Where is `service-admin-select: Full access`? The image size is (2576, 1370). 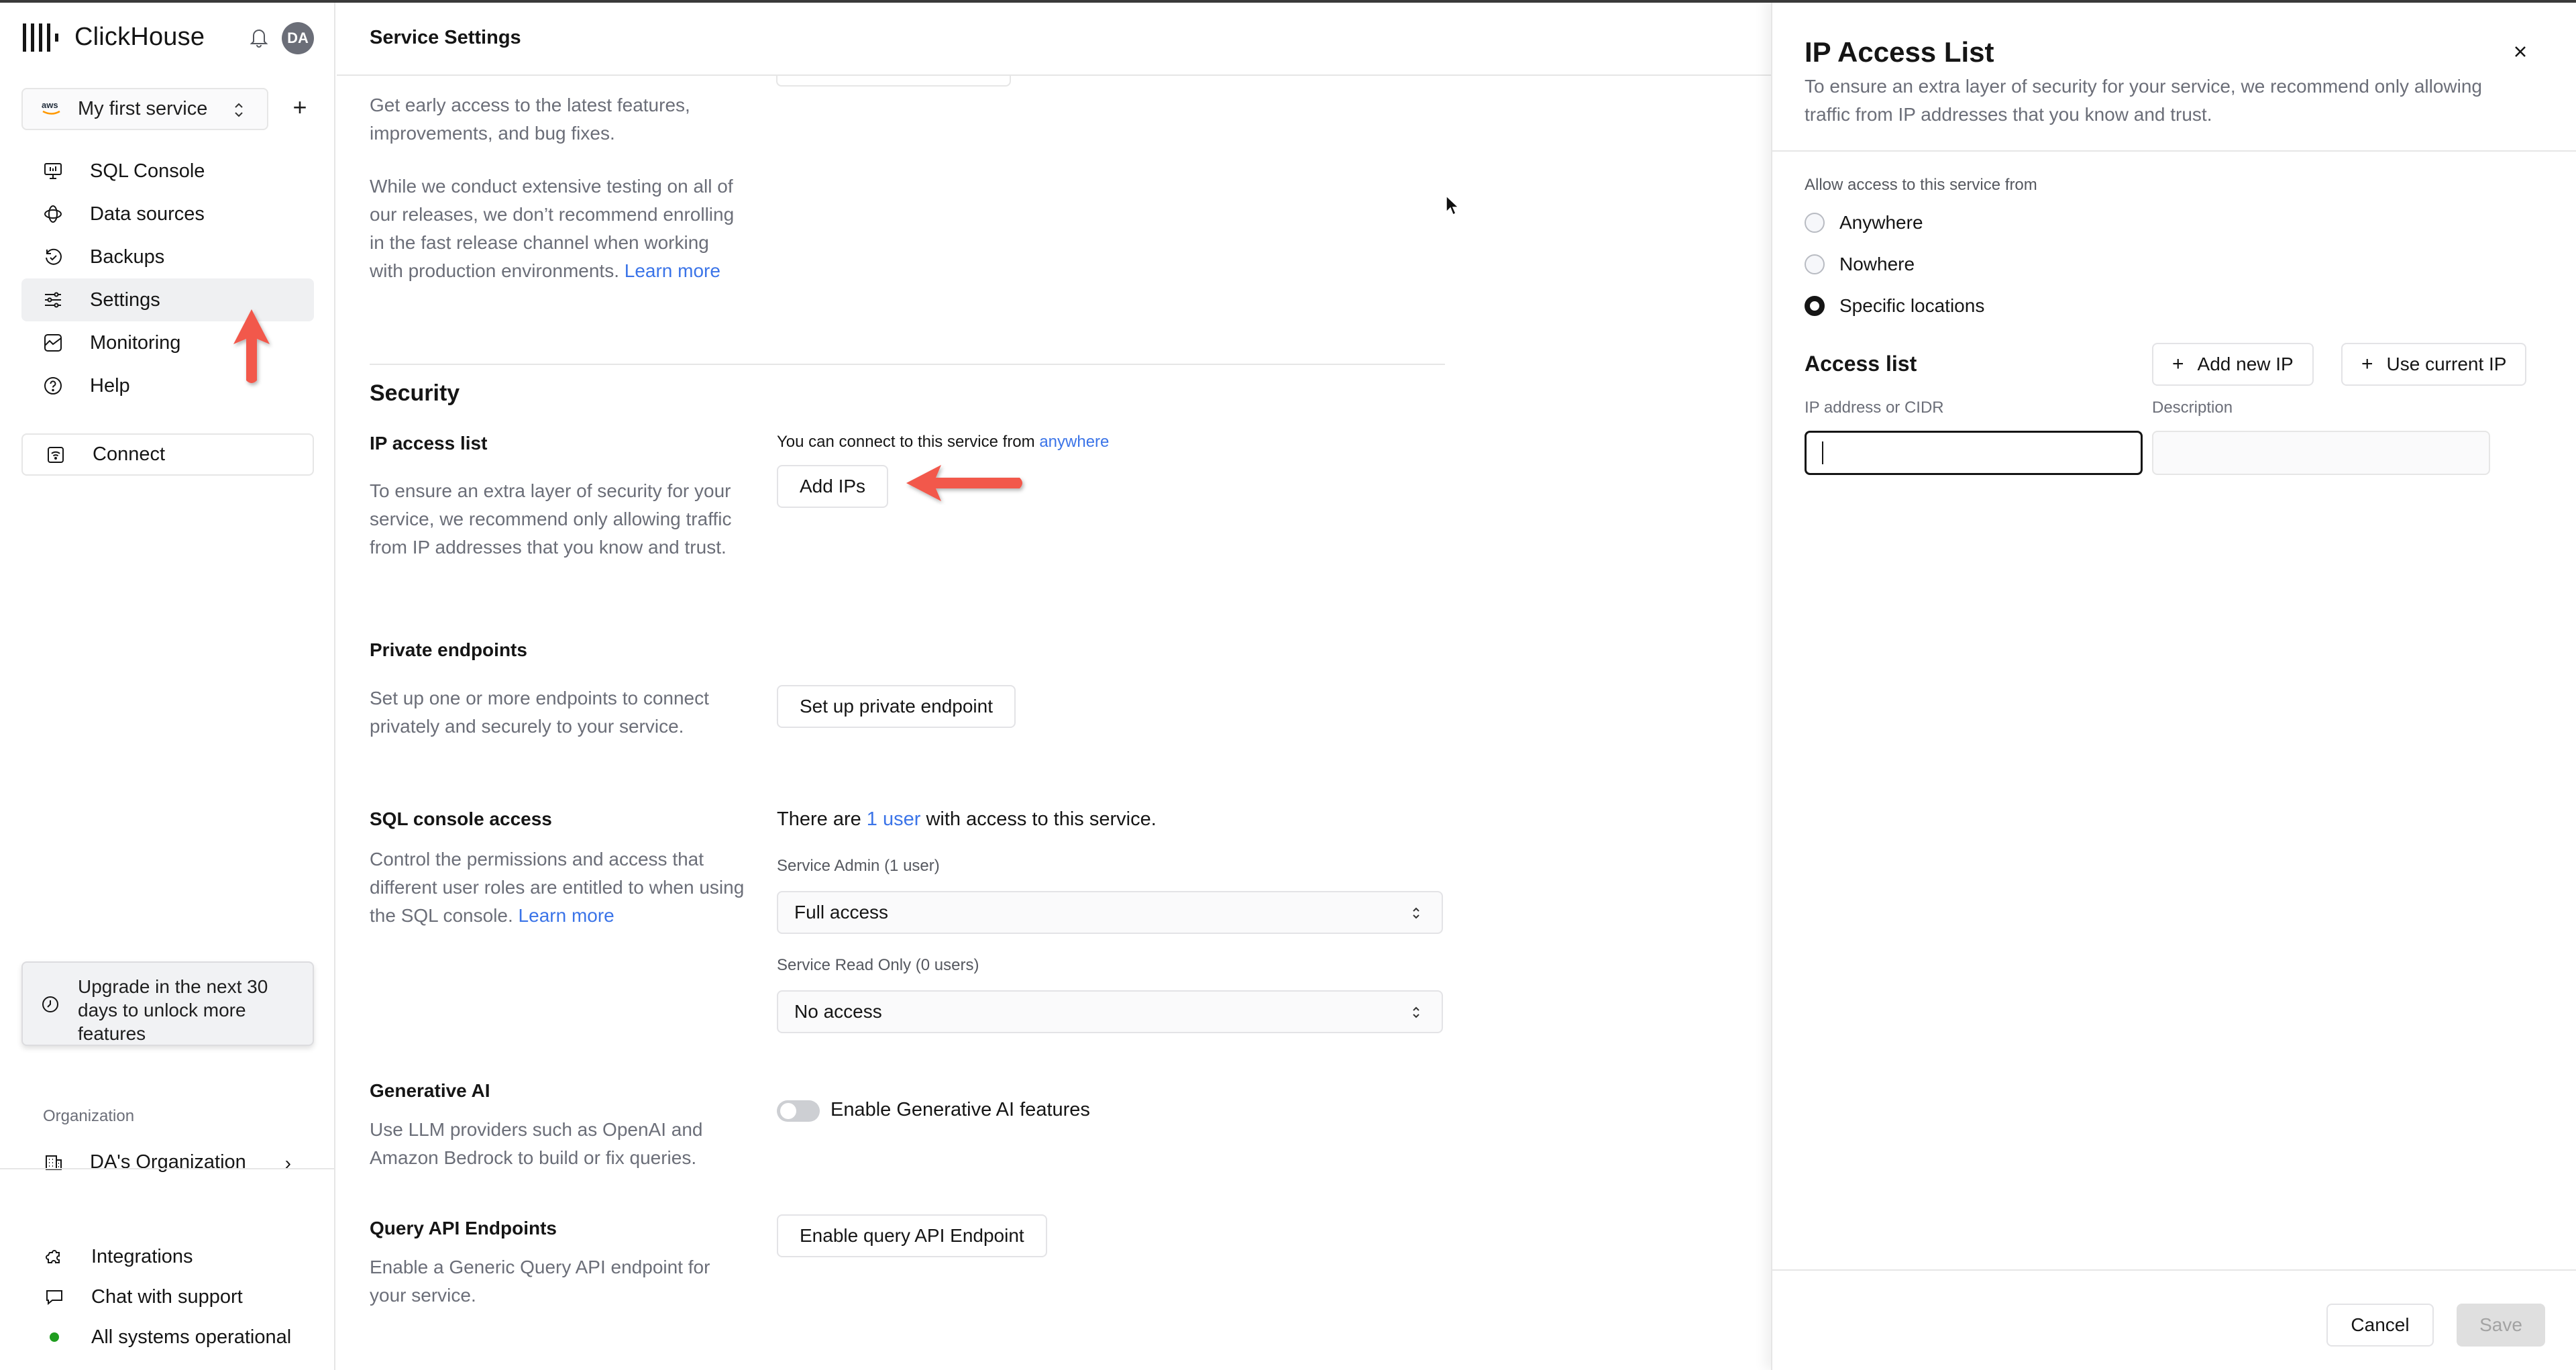 service-admin-select: Full access is located at coordinates (1110, 912).